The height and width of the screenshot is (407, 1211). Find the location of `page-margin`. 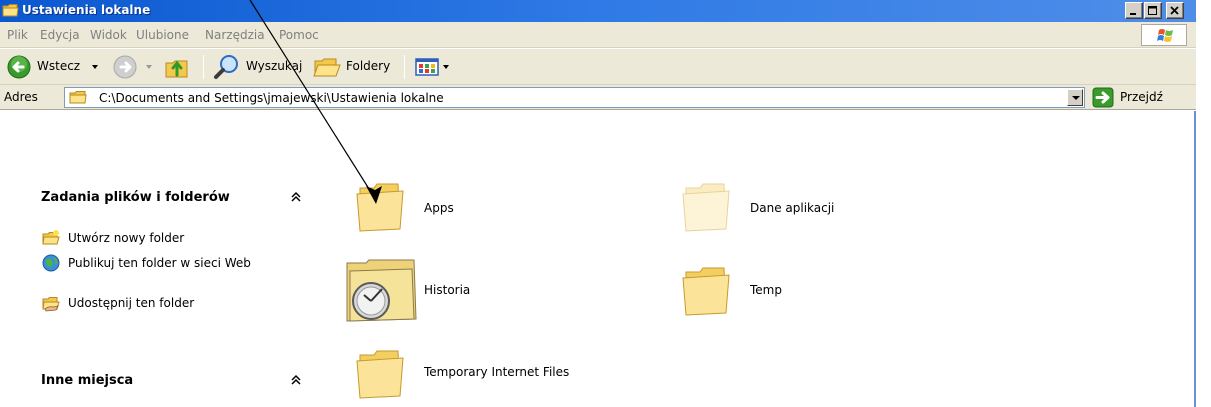

page-margin is located at coordinates (1203, 203).